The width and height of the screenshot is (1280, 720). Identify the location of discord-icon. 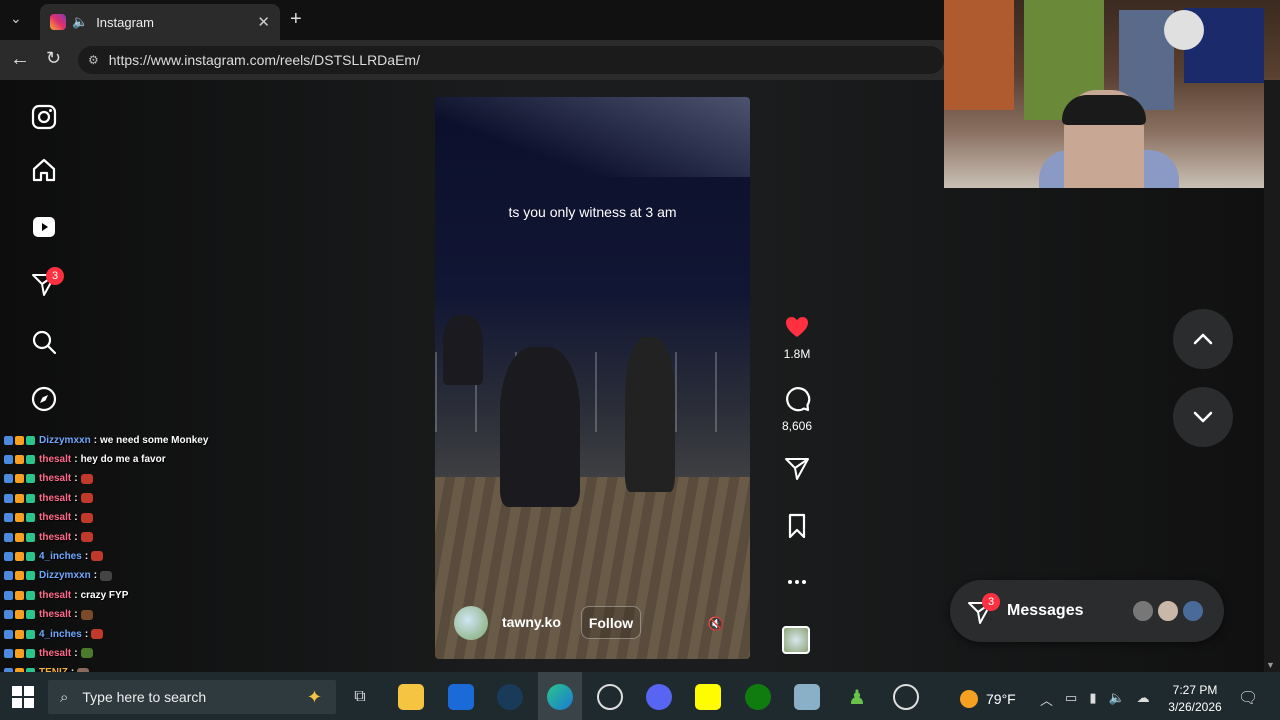
(659, 697).